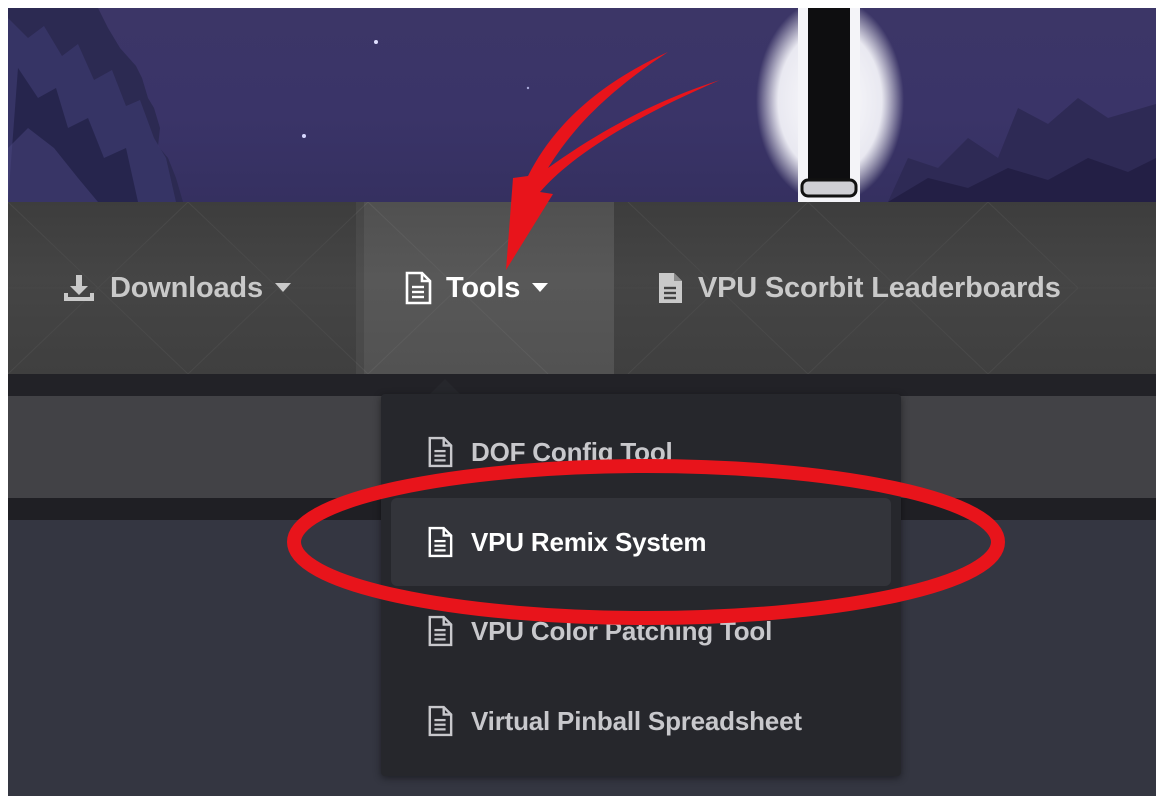 This screenshot has width=1156, height=796. I want to click on menu-item-label: VPU Remix System, so click(589, 541).